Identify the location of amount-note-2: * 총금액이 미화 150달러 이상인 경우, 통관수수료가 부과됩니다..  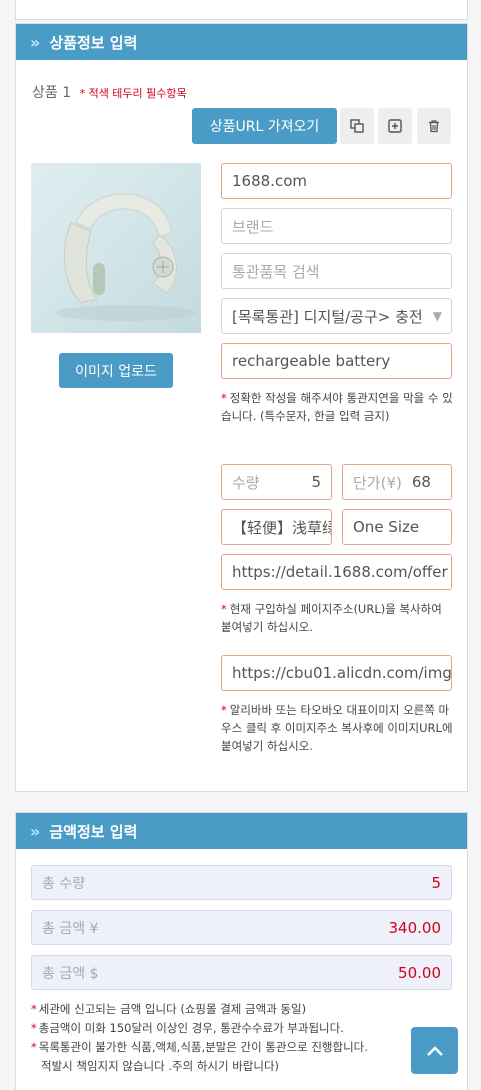
(187, 1028).